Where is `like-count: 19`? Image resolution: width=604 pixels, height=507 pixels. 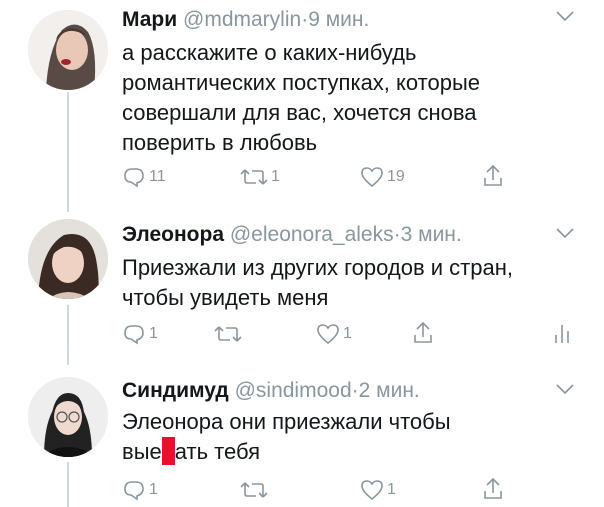
like-count: 19 is located at coordinates (396, 176).